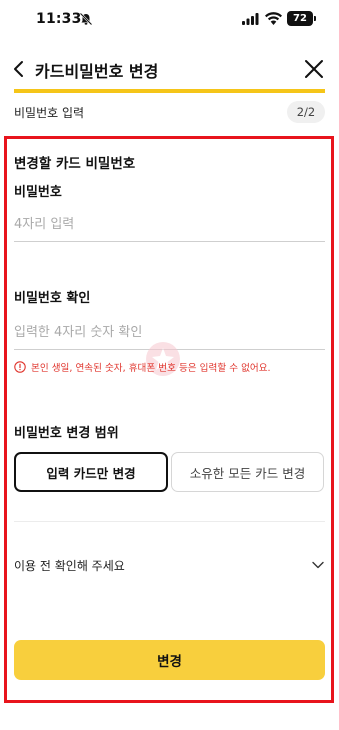 The width and height of the screenshot is (339, 730). What do you see at coordinates (306, 112) in the screenshot?
I see `step-badge: 2/2` at bounding box center [306, 112].